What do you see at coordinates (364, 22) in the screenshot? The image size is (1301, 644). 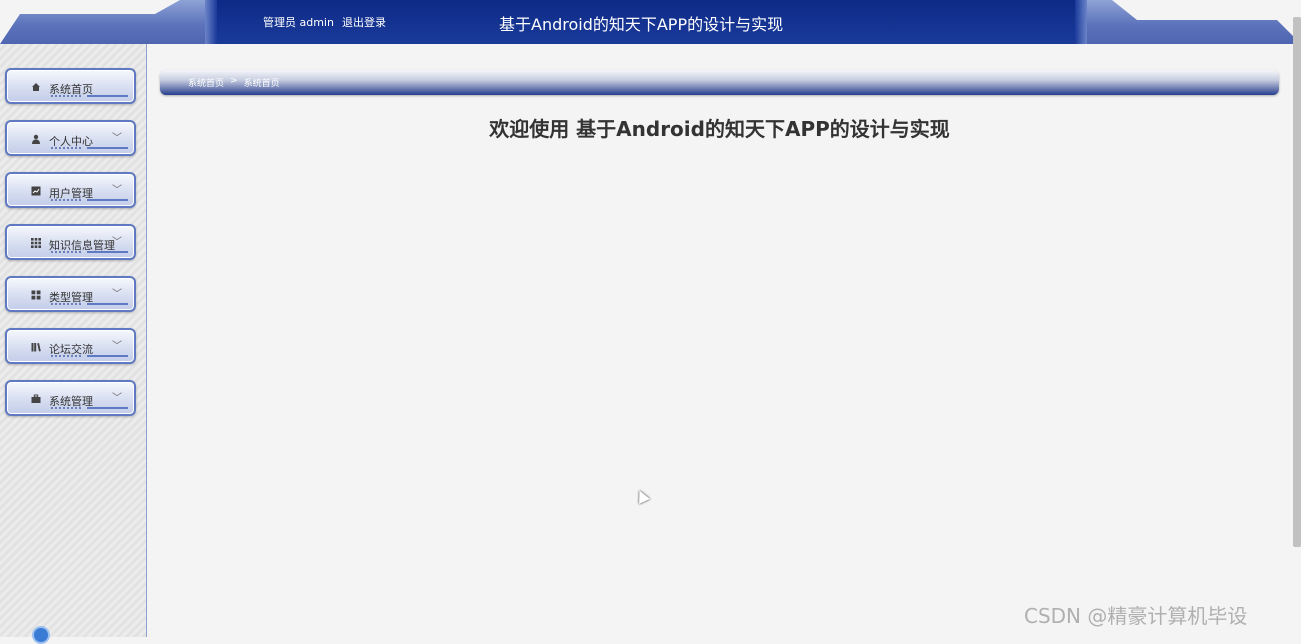 I see `logout-link: 退出登录` at bounding box center [364, 22].